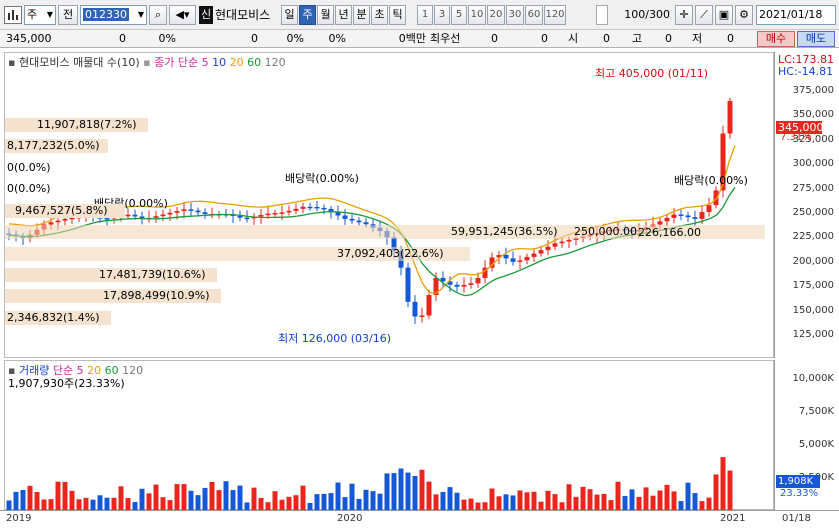  Describe the element at coordinates (40, 15) in the screenshot. I see `market-selector: 주 ▼` at that location.